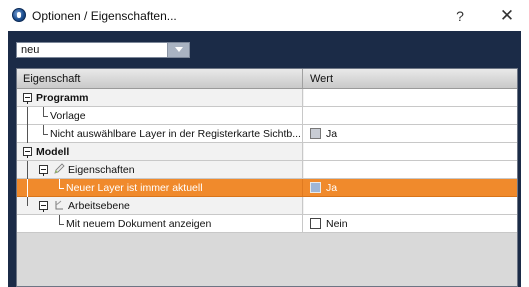 The width and height of the screenshot is (529, 287). What do you see at coordinates (264, 15) in the screenshot?
I see `title-bar: Optionen / Eigenschaften... ? ✕` at bounding box center [264, 15].